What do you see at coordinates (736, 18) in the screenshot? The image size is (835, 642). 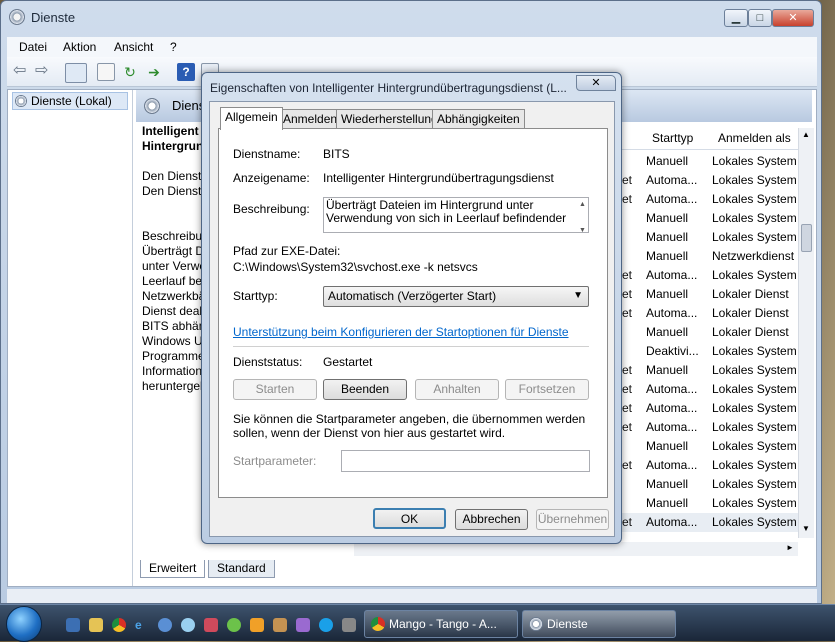 I see `minimize-button: ▁` at bounding box center [736, 18].